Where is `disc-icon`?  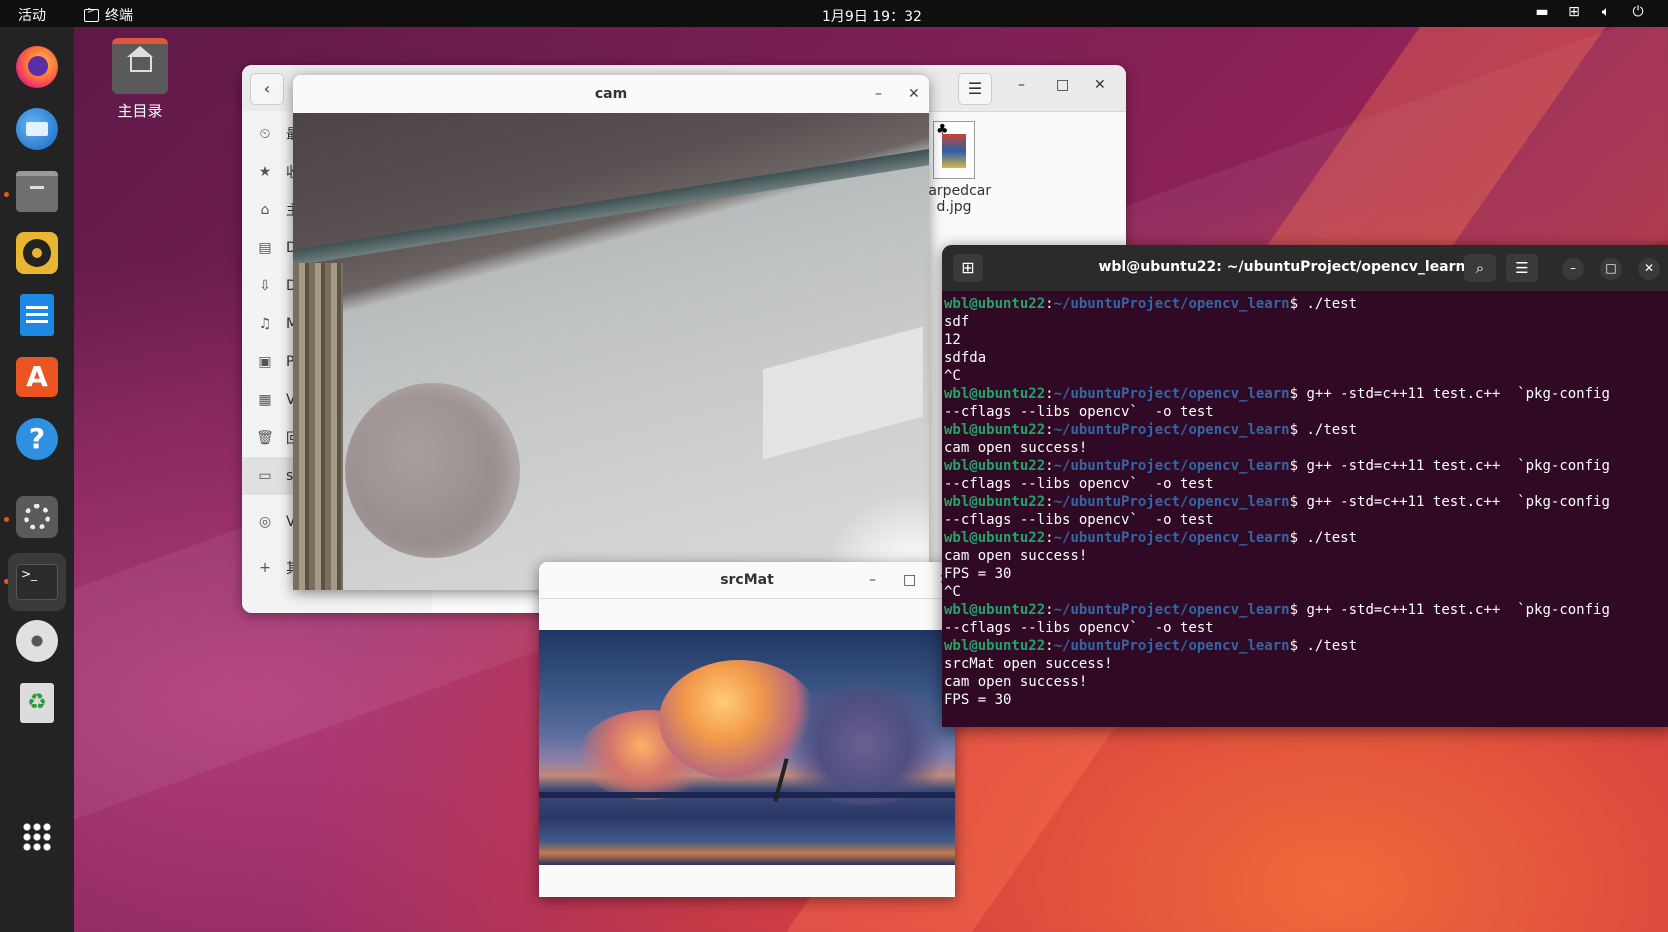
disc-icon is located at coordinates (37, 641).